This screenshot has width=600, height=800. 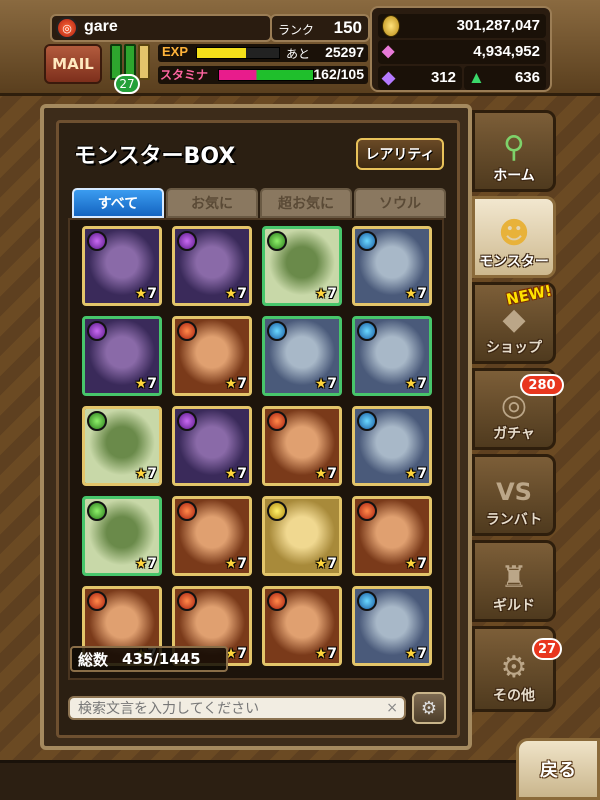 I want to click on exp-row: EXP あと 25297, so click(x=263, y=53).